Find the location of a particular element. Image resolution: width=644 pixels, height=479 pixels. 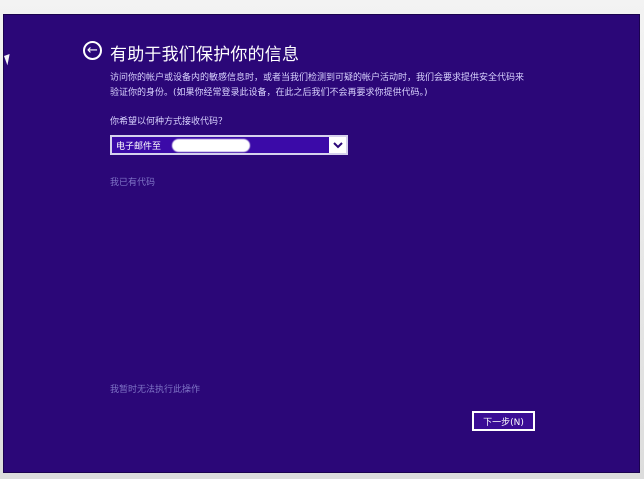

mouse-pointer-icon is located at coordinates (9, 59).